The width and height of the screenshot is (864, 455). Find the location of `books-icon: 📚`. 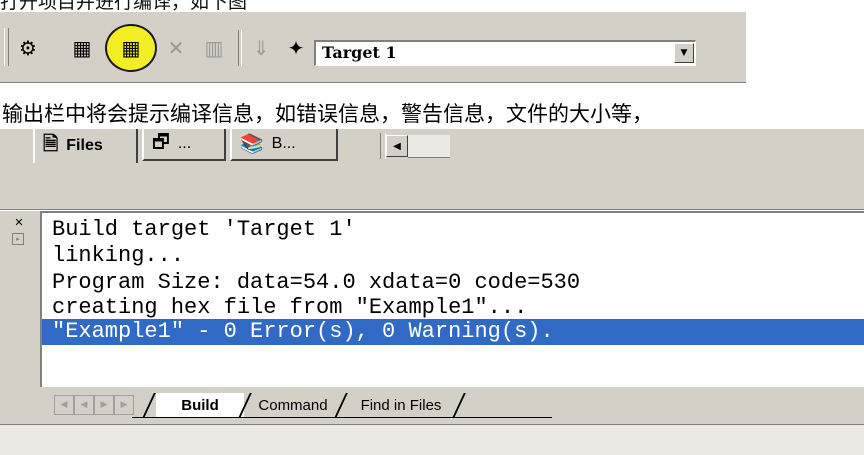

books-icon: 📚 is located at coordinates (252, 144).